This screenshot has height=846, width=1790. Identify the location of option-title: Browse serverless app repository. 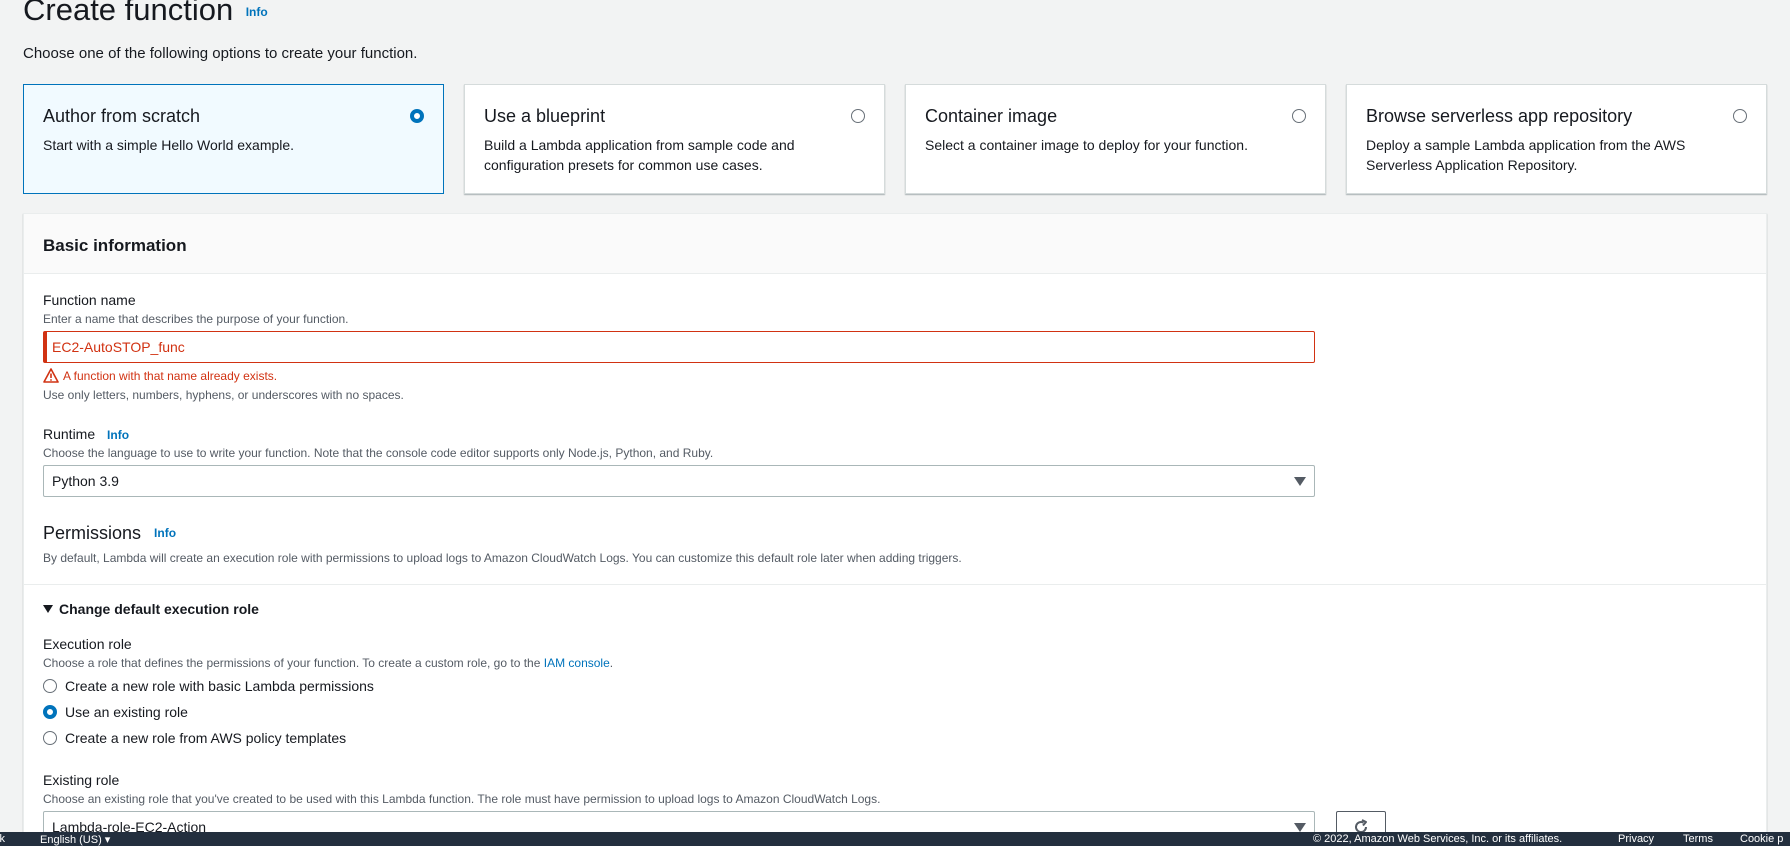
(1499, 116).